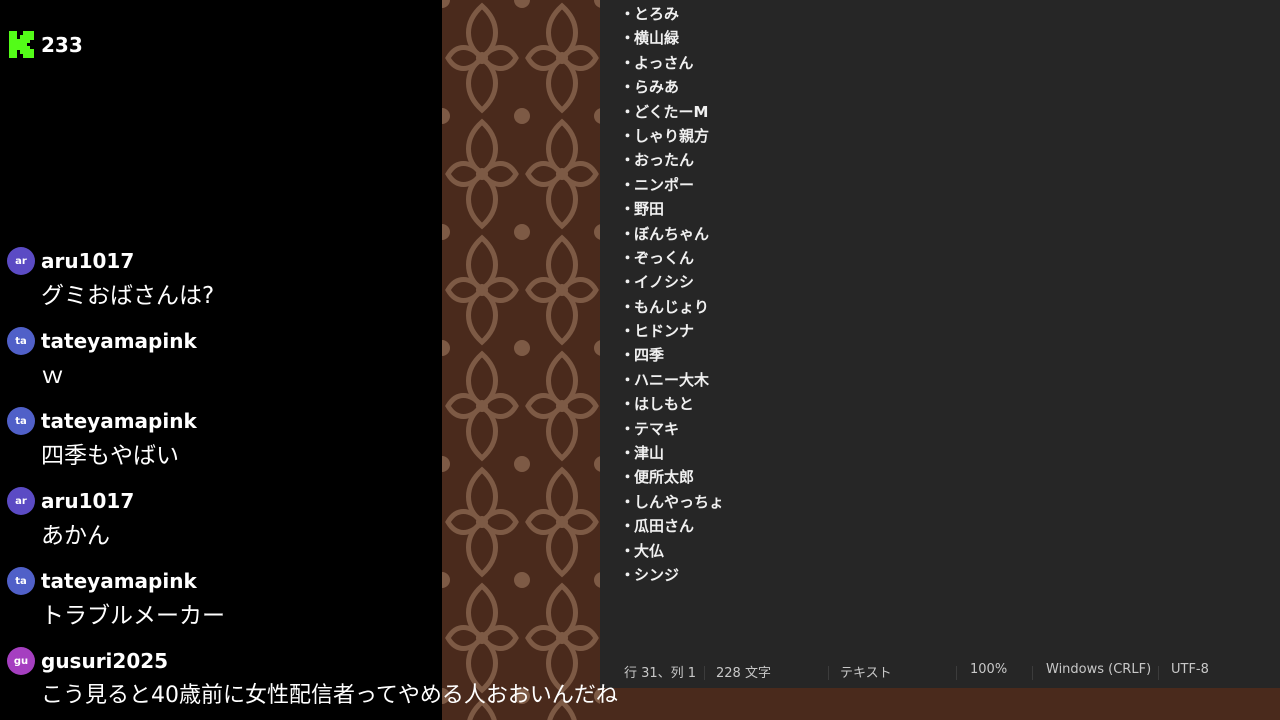 The image size is (1280, 720). Describe the element at coordinates (940, 704) in the screenshot. I see `wallpaper-strip` at that location.